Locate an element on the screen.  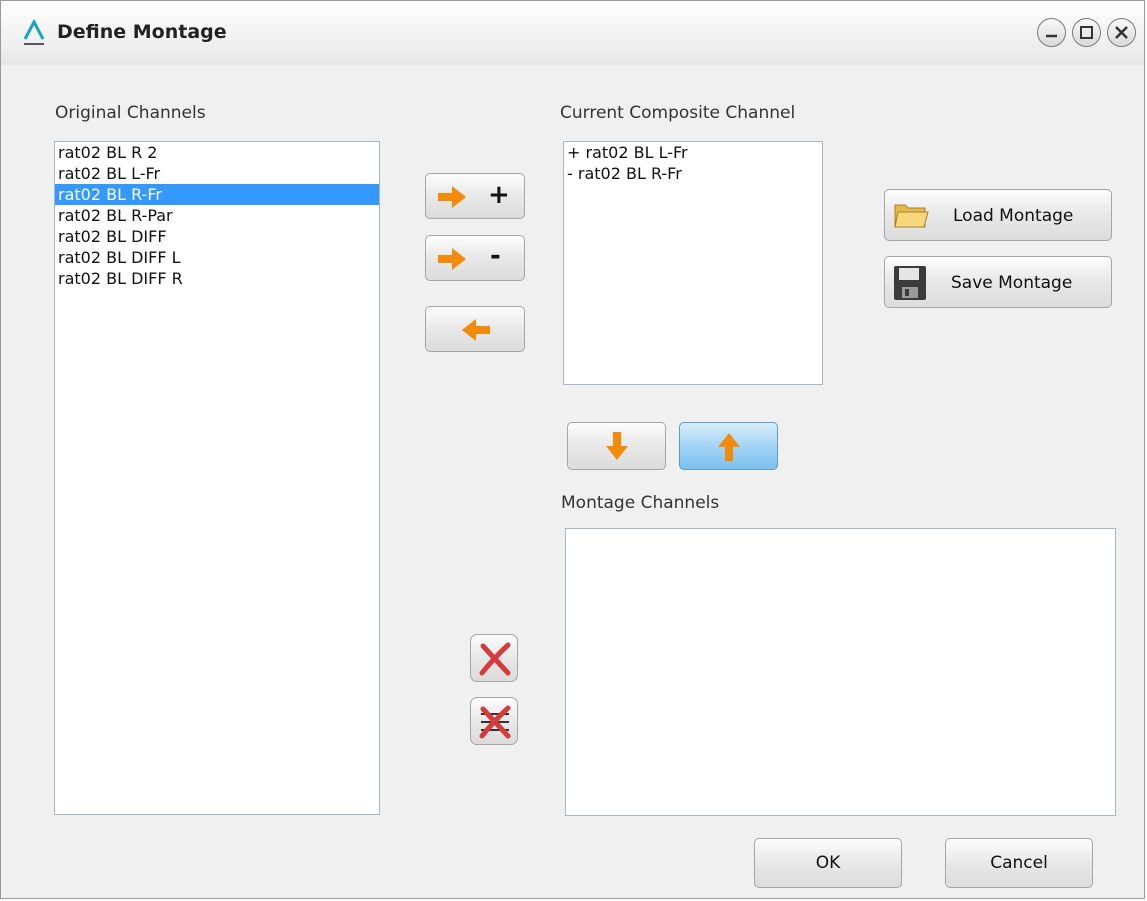
folder-icon is located at coordinates (911, 216).